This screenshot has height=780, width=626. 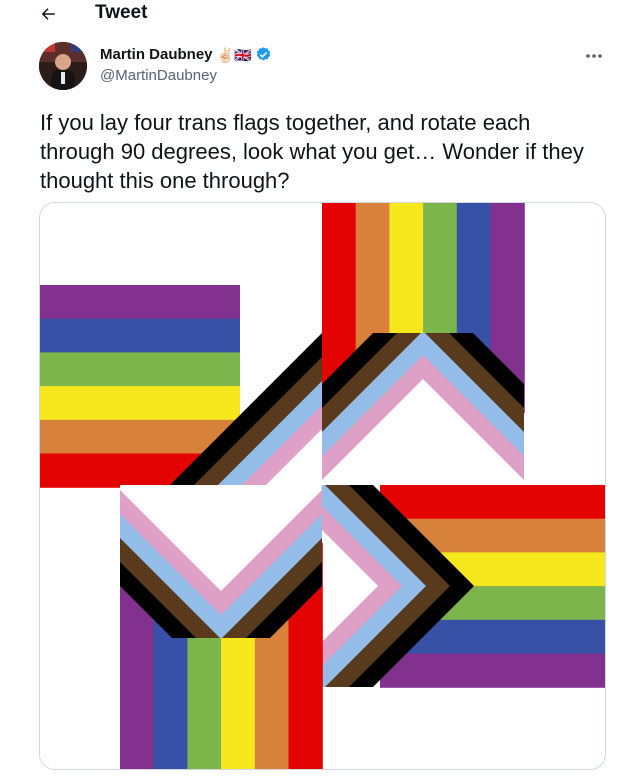 I want to click on avatar, so click(x=63, y=66).